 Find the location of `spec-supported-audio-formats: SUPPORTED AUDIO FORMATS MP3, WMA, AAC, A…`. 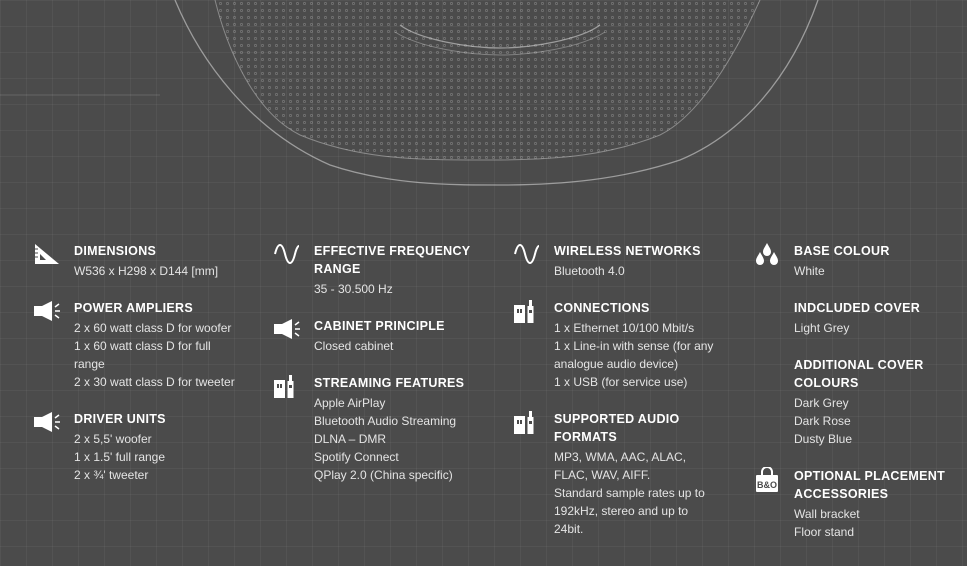

spec-supported-audio-formats: SUPPORTED AUDIO FORMATS MP3, WMA, AAC, A… is located at coordinates (618, 474).